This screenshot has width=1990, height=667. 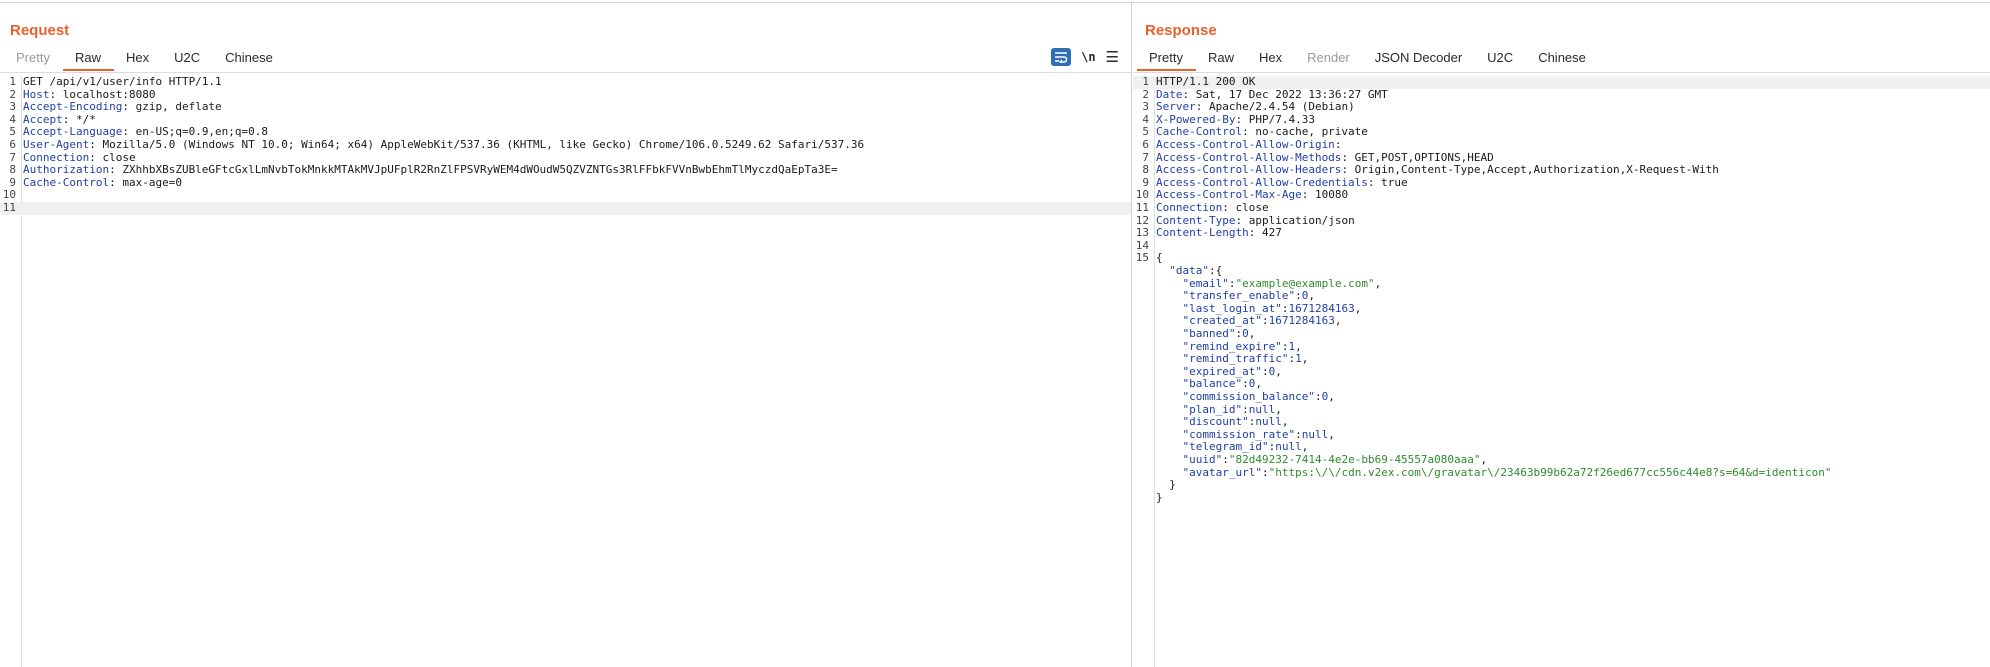 I want to click on line-number: 6, so click(x=12, y=144).